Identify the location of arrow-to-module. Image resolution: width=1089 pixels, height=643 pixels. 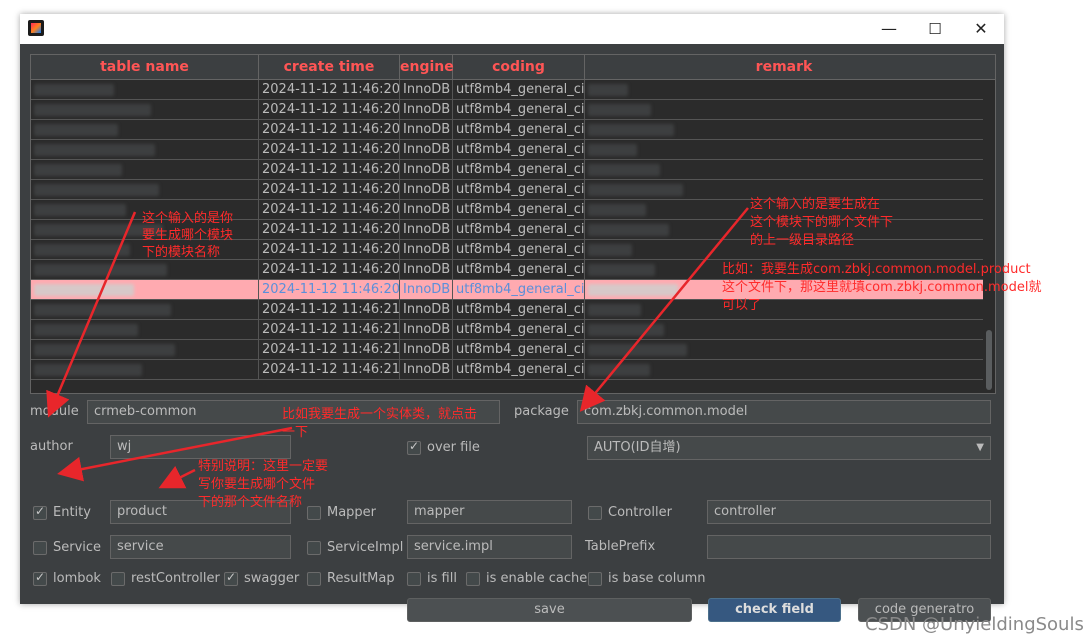
(91, 314).